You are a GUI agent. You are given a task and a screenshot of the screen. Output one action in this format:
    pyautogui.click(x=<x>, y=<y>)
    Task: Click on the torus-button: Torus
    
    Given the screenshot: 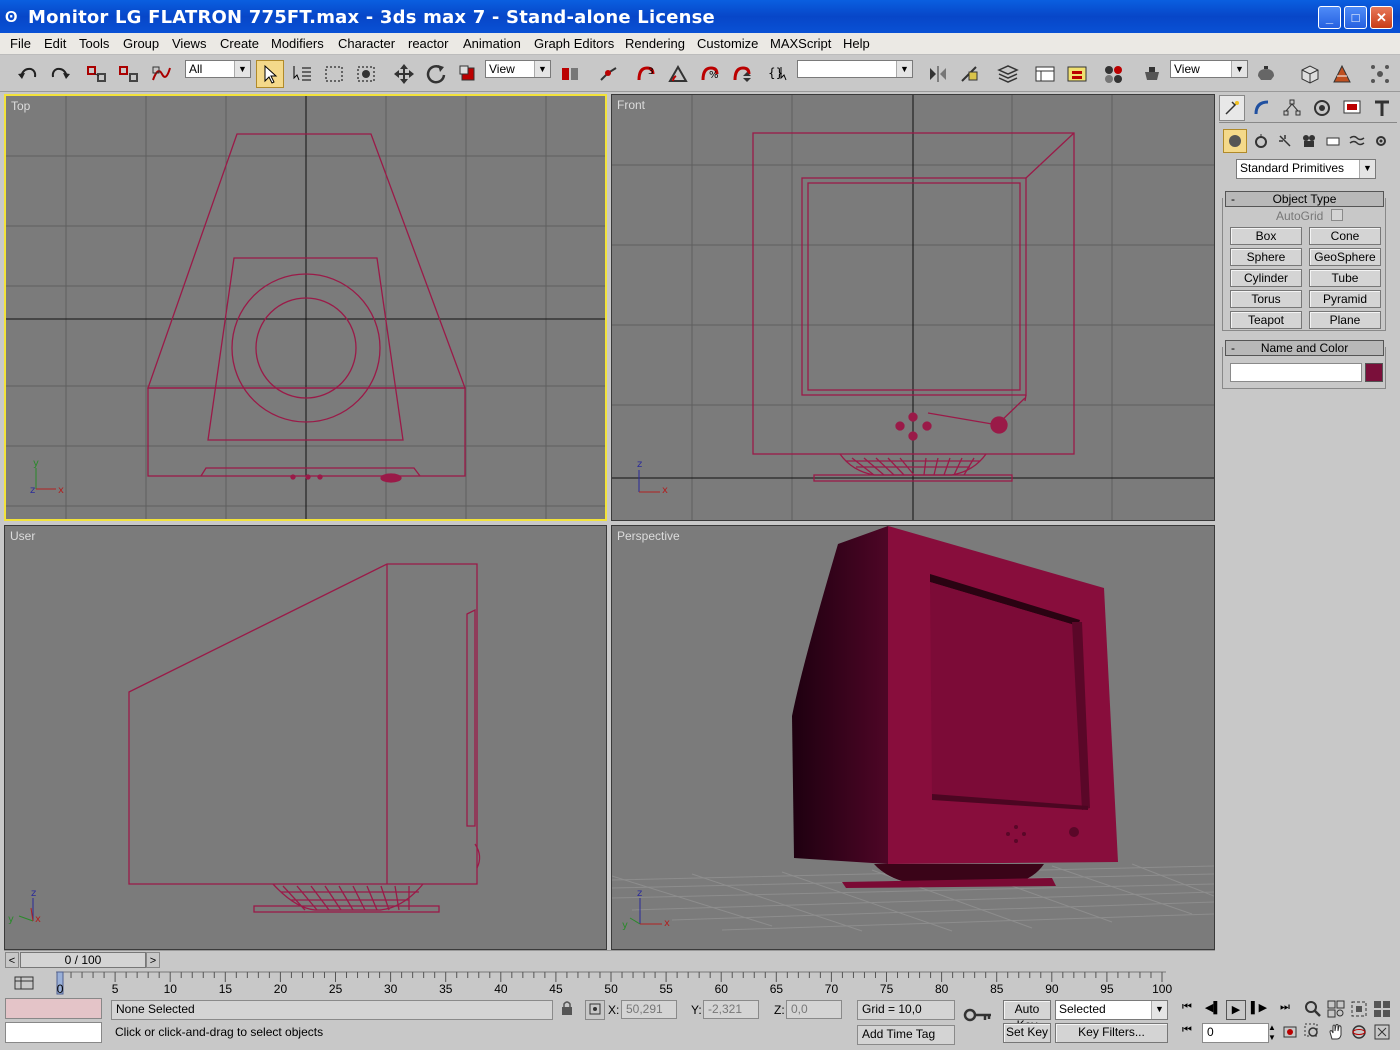 What is the action you would take?
    pyautogui.click(x=1266, y=299)
    